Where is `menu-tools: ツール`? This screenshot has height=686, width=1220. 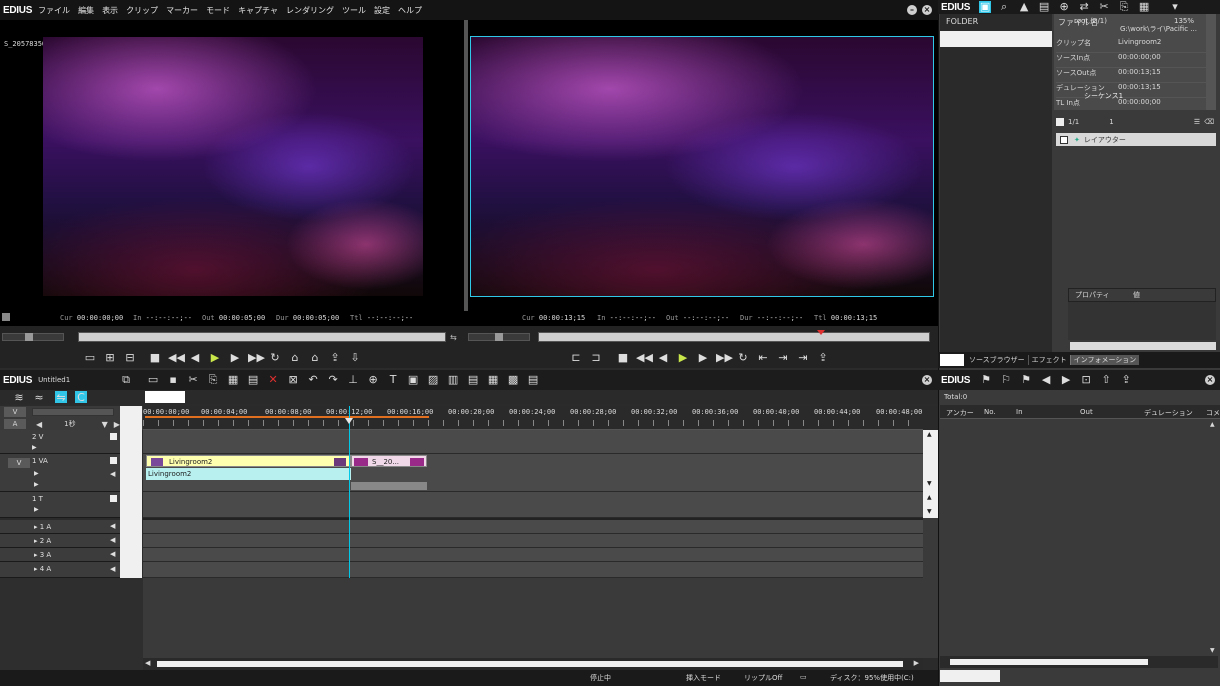 menu-tools: ツール is located at coordinates (354, 10).